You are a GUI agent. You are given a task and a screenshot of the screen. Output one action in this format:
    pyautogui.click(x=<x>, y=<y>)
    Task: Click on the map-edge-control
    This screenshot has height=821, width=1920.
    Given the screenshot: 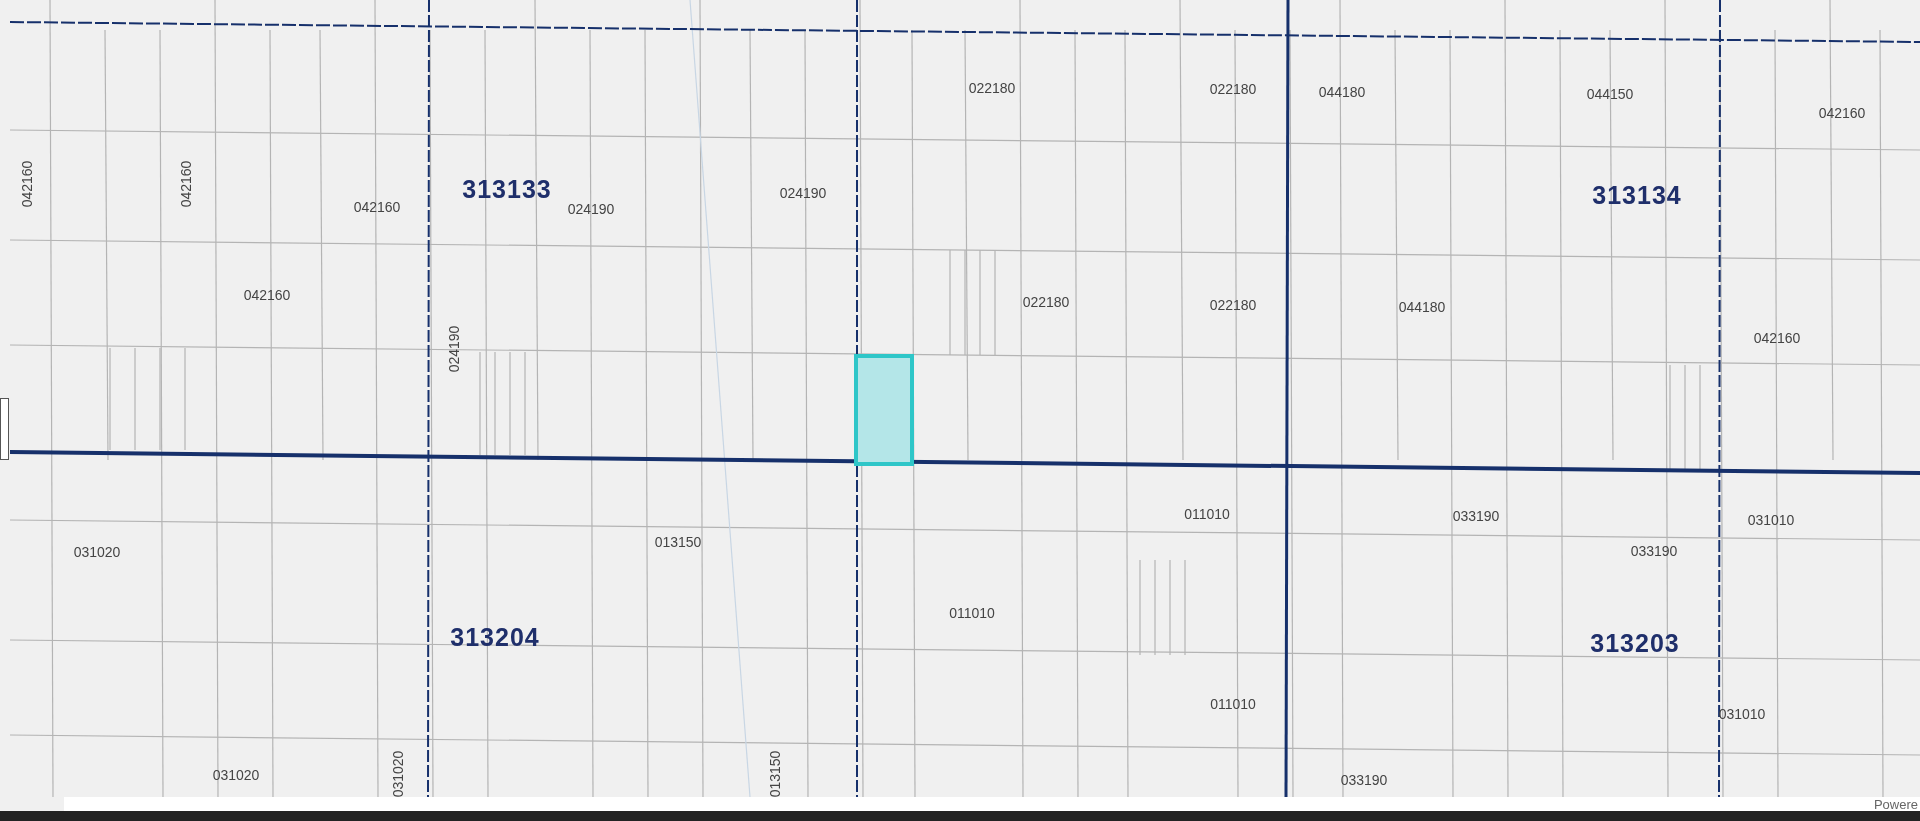 What is the action you would take?
    pyautogui.click(x=4, y=429)
    